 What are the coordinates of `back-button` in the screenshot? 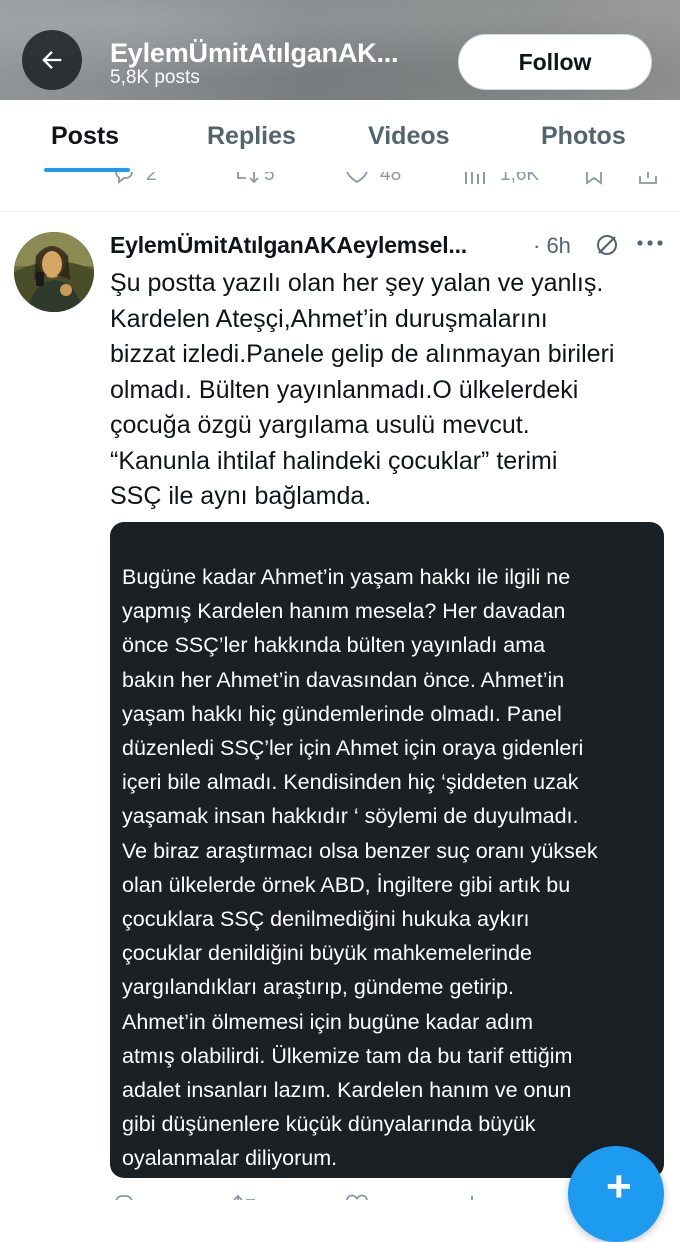 It's located at (52, 60).